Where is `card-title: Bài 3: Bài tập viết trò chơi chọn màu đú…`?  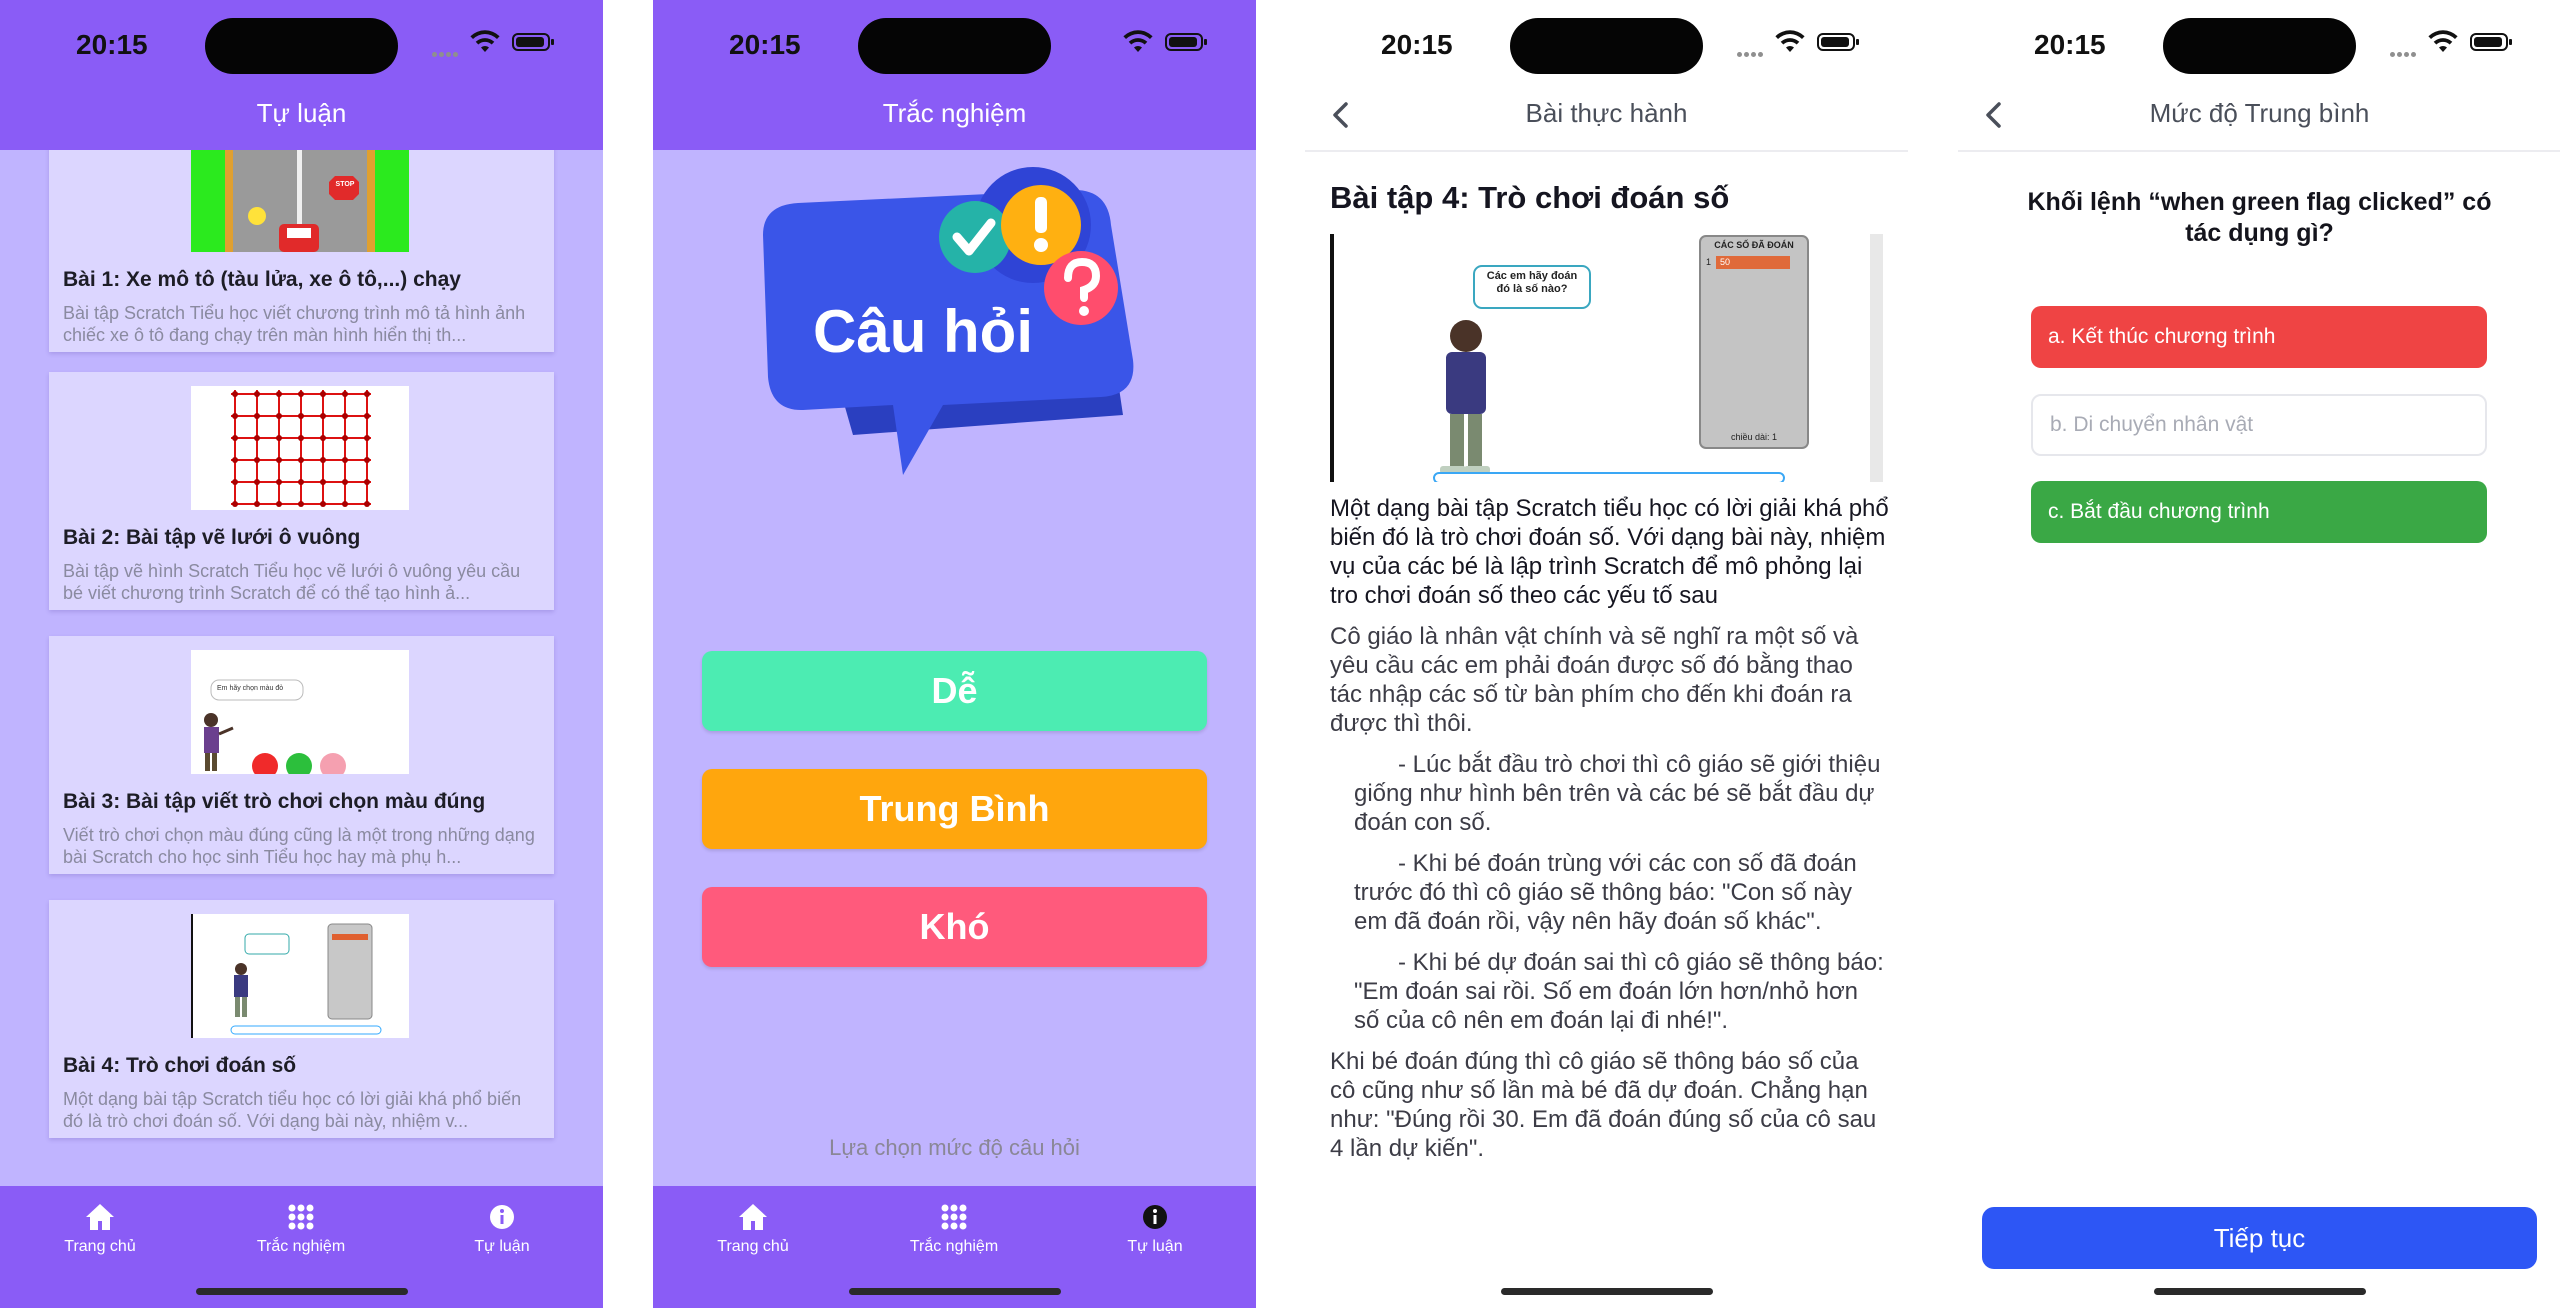 card-title: Bài 3: Bài tập viết trò chơi chọn màu đú… is located at coordinates (274, 801).